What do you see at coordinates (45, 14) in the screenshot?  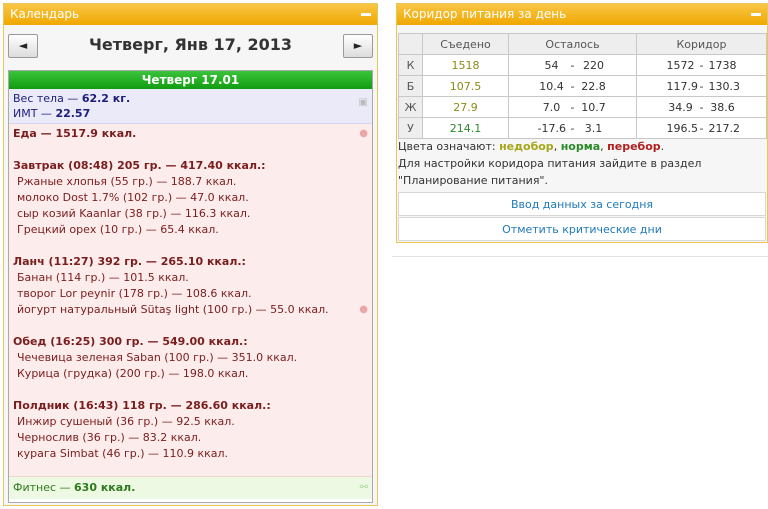 I see `calendar-panel-title: Календарь` at bounding box center [45, 14].